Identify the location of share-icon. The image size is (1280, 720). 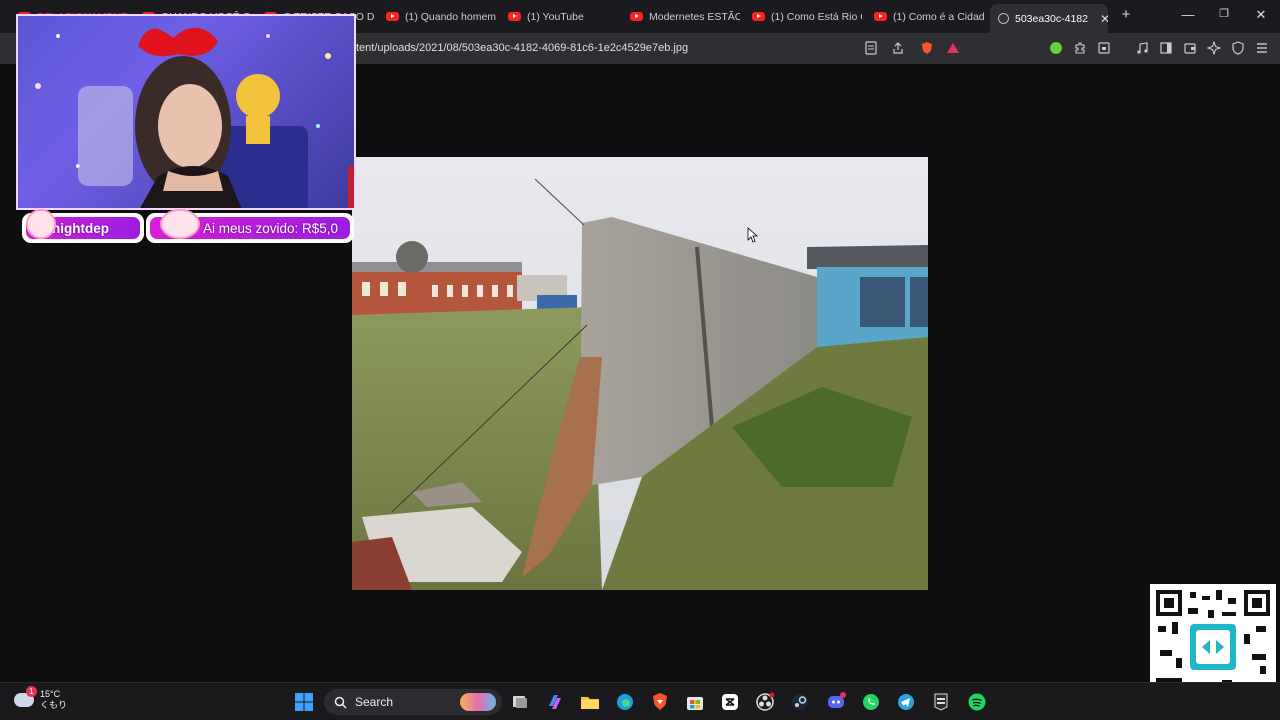
(898, 48).